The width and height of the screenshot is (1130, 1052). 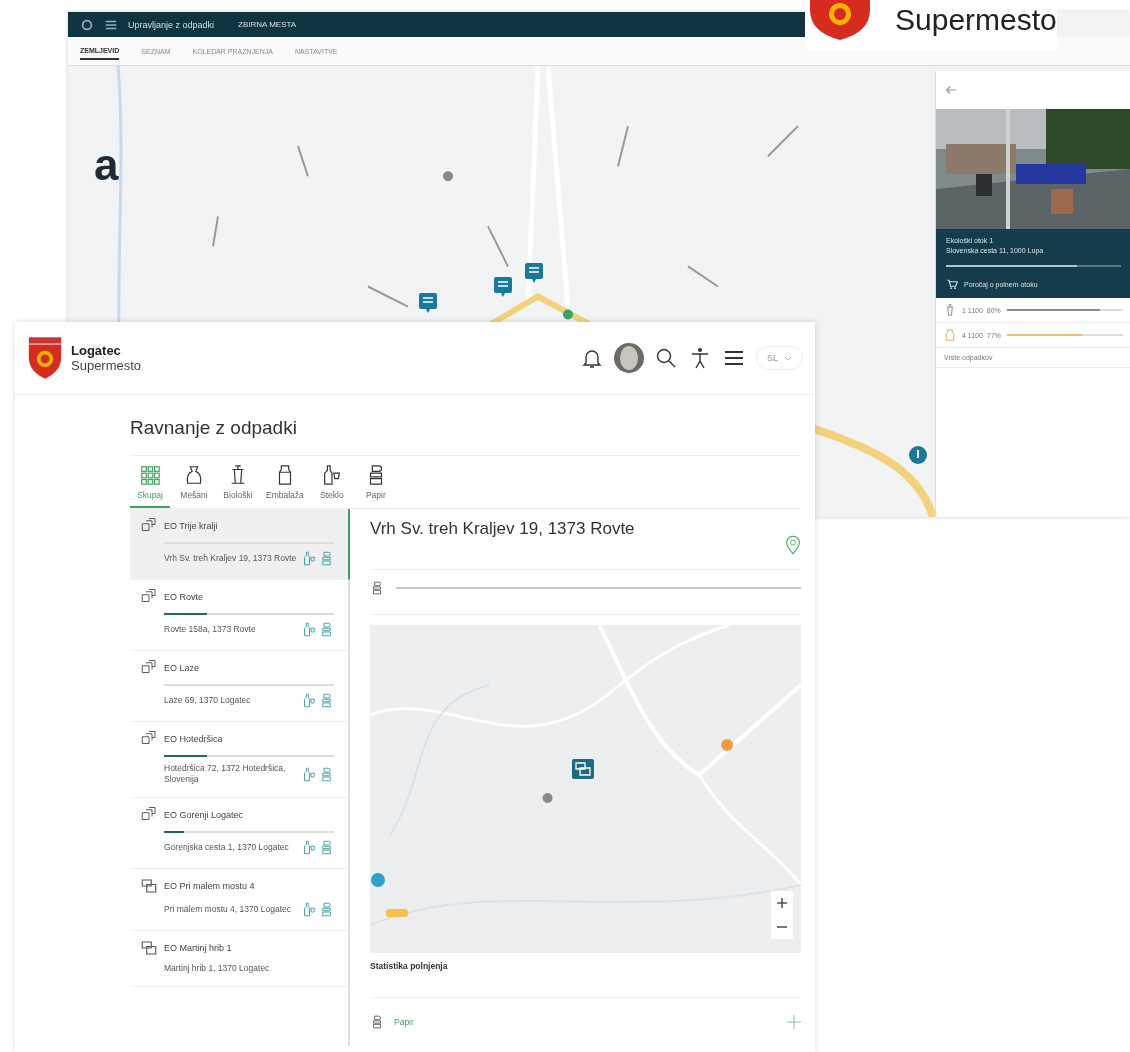 I want to click on location-address: Rovte 158a, 1373 Rovte, so click(x=210, y=629).